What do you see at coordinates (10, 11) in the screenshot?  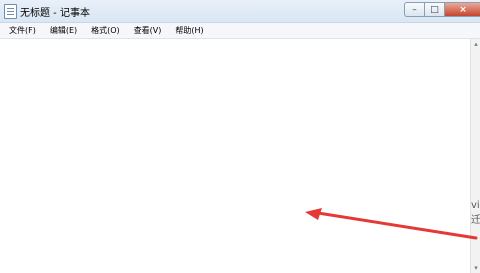 I see `notepad-icon` at bounding box center [10, 11].